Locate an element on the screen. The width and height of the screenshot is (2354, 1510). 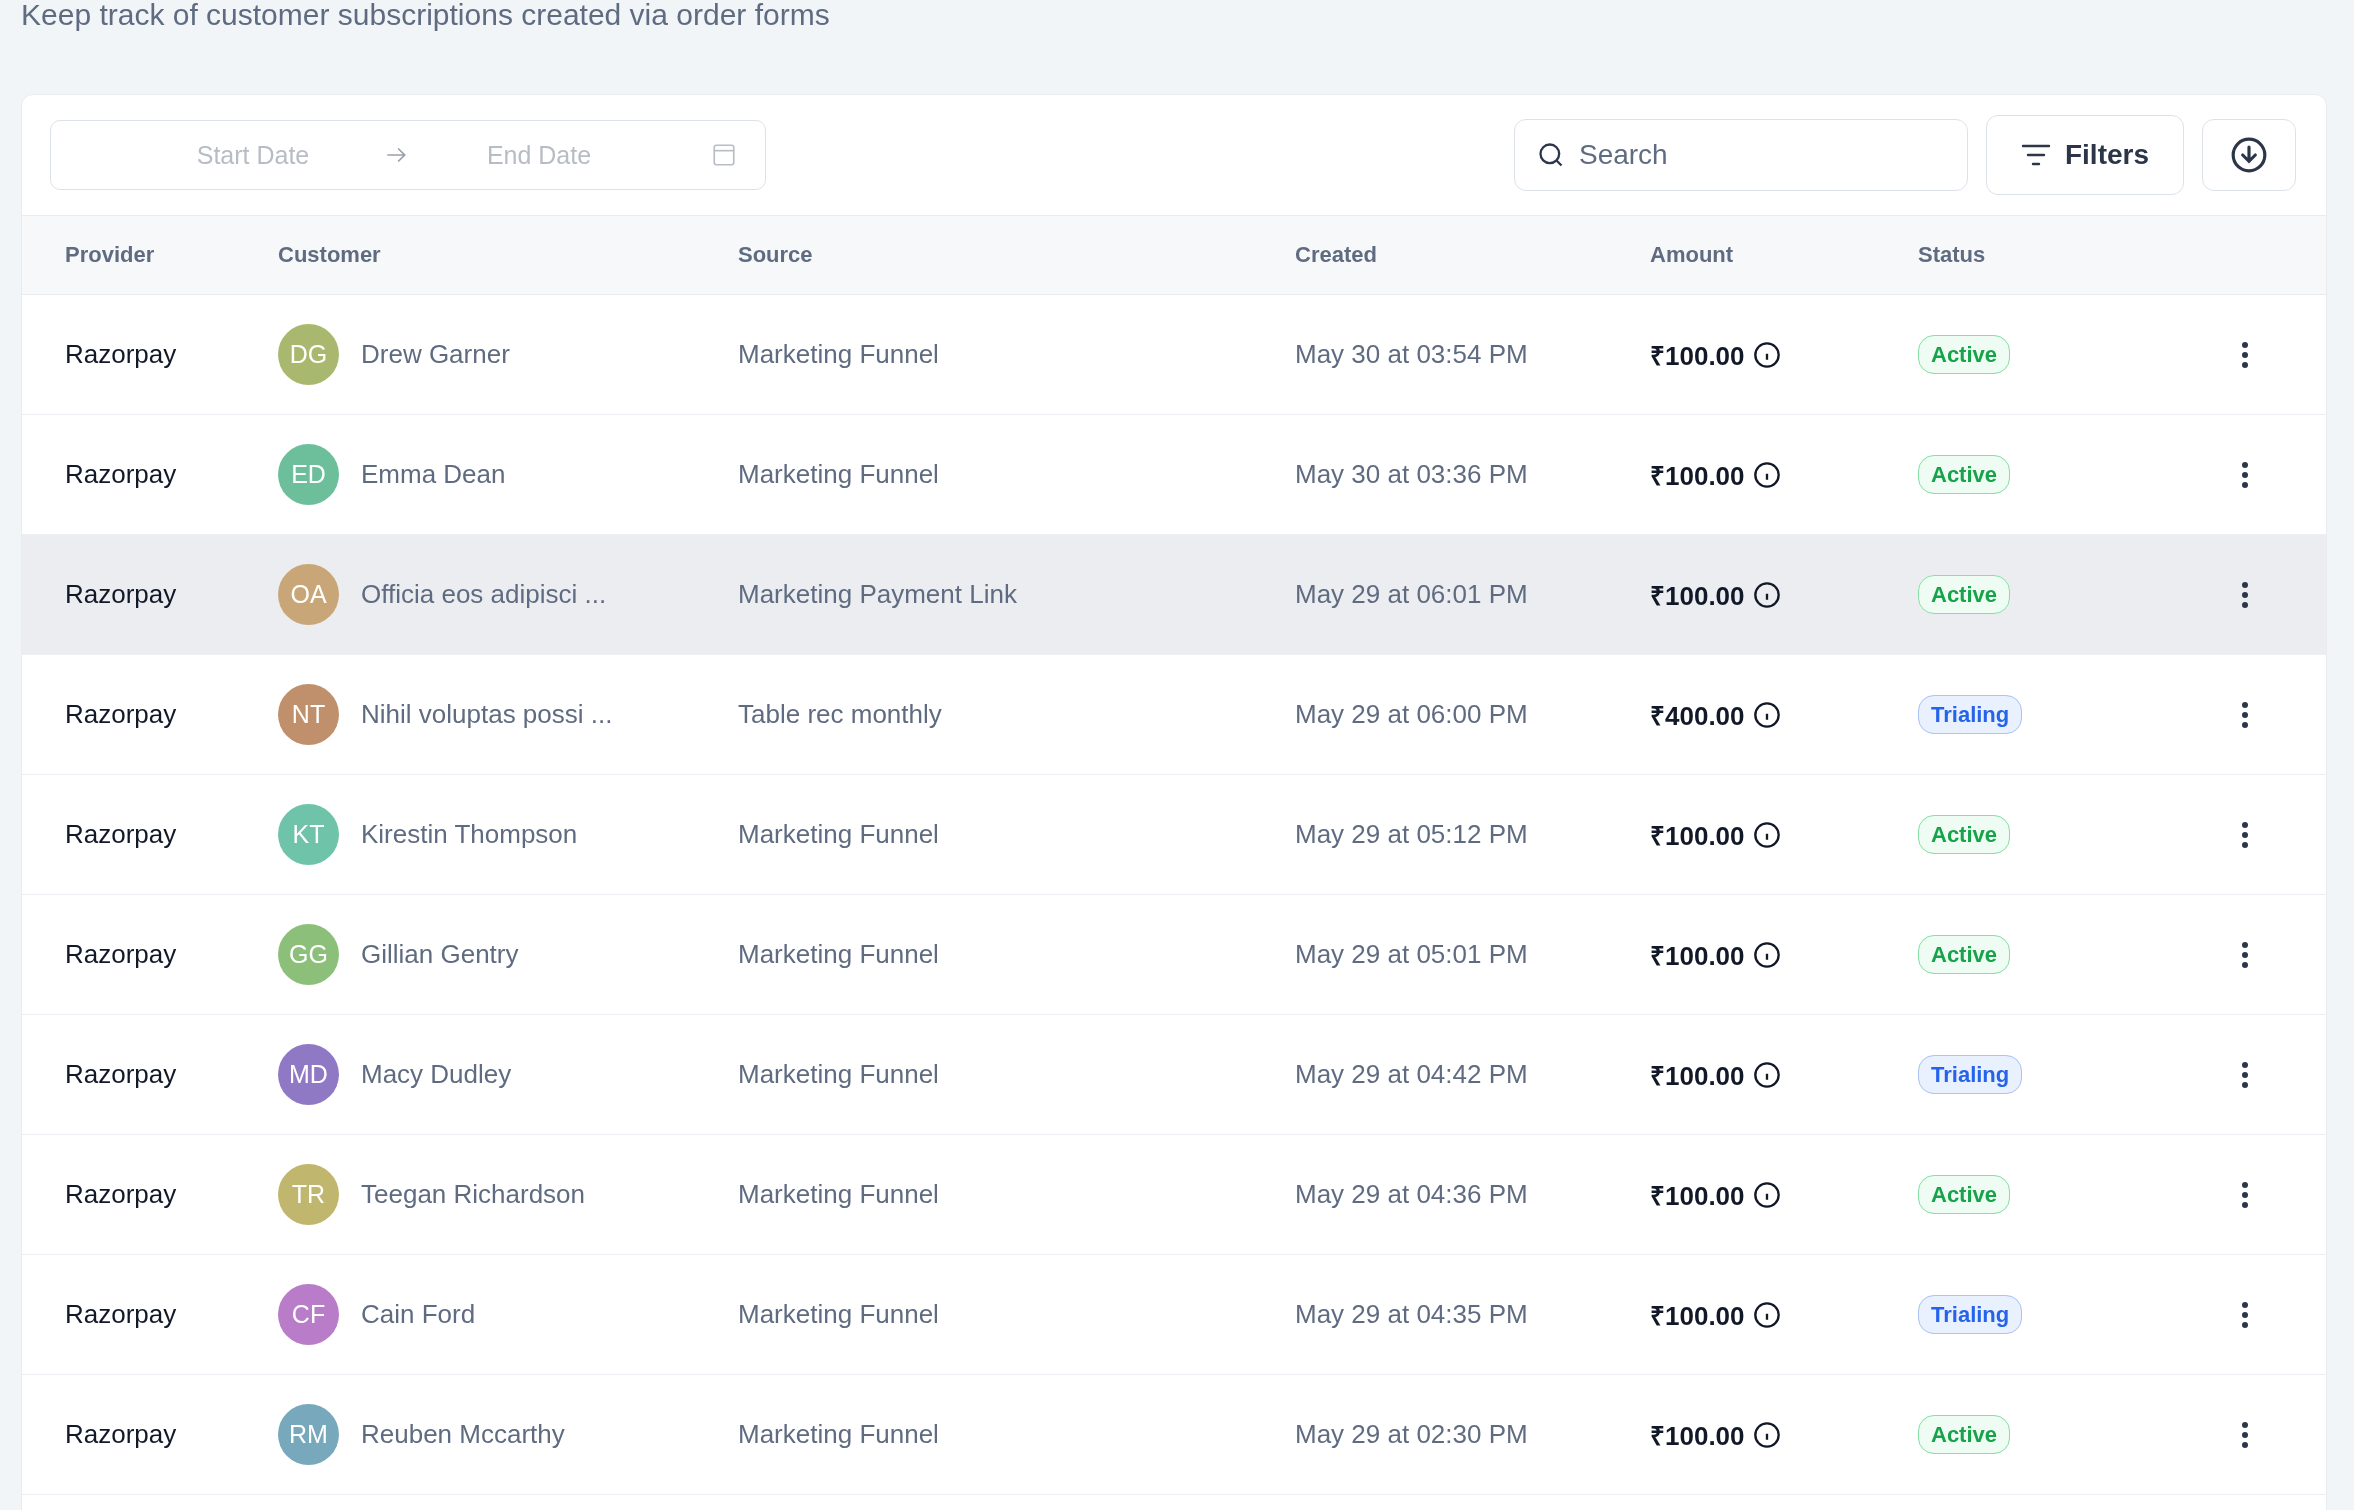
table-row: Razorpay OA Officia eos adipisci ... Marketing Payment Link May 29 at 06:01 PM ₹100.00 Active is located at coordinates (1174, 595).